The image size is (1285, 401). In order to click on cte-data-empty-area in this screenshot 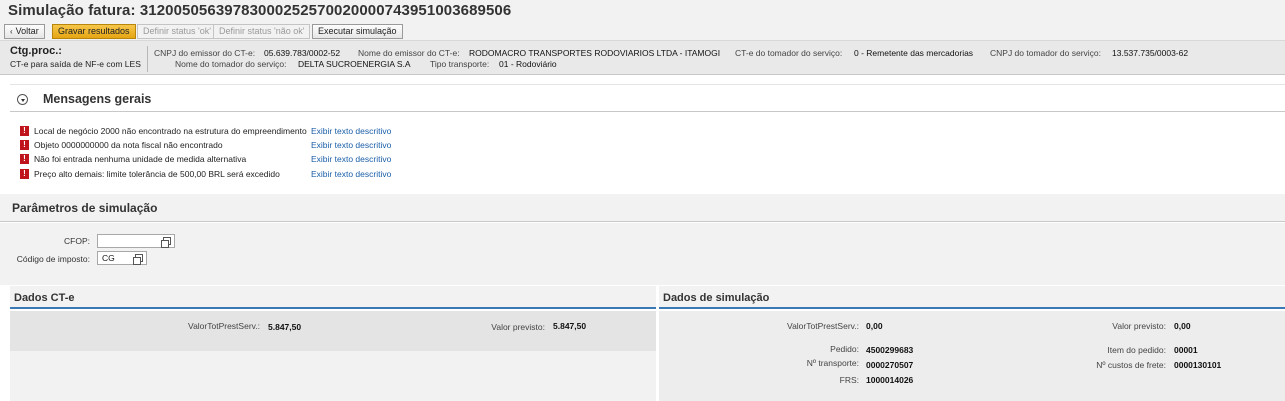, I will do `click(333, 376)`.